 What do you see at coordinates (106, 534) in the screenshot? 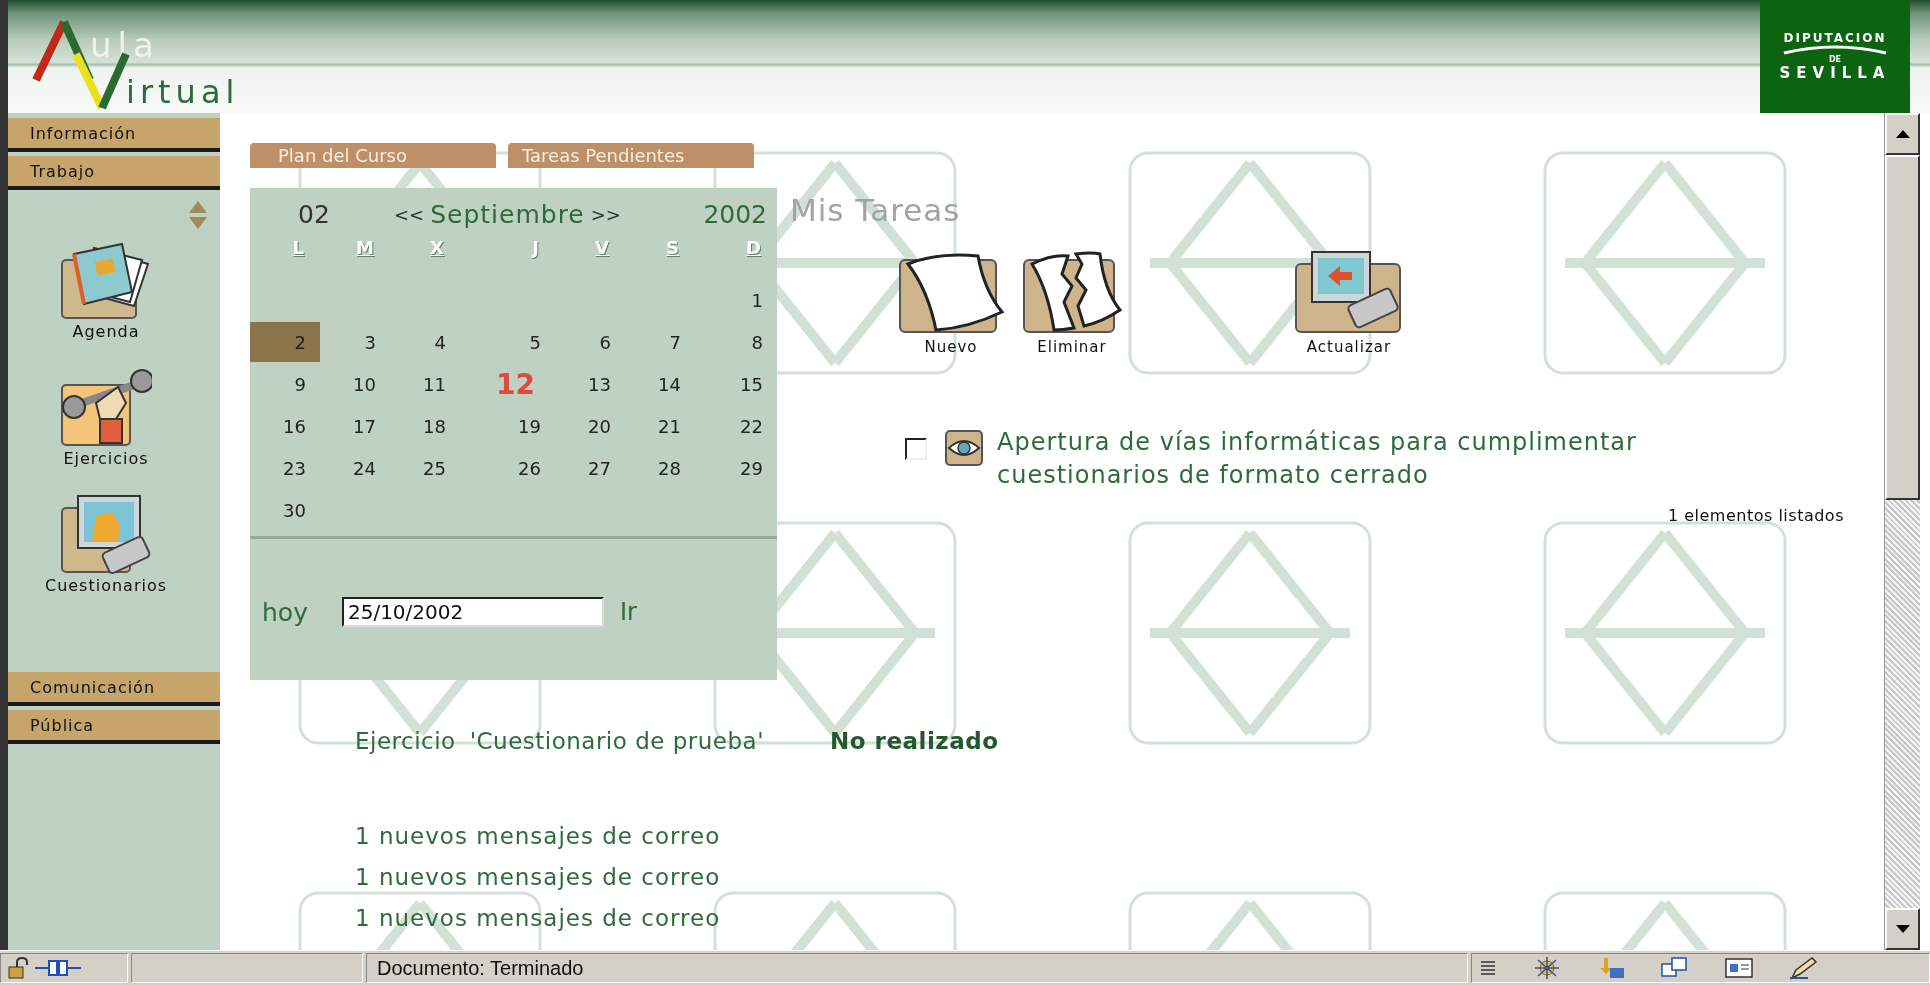
I see `computer-icon` at bounding box center [106, 534].